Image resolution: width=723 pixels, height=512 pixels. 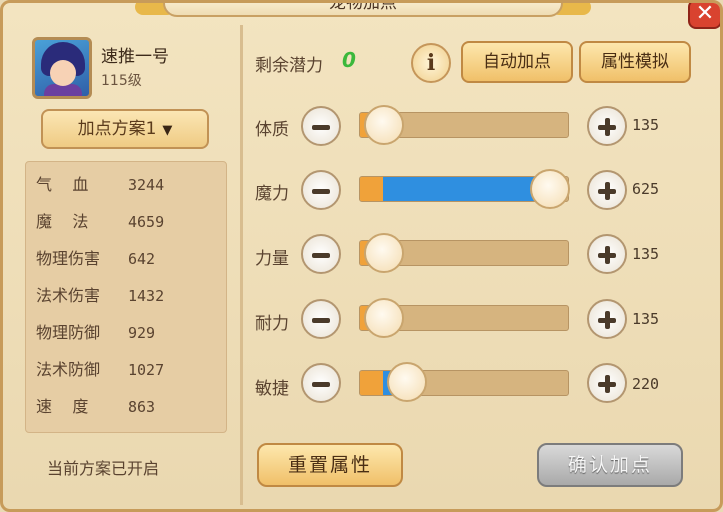 What do you see at coordinates (272, 194) in the screenshot?
I see `attribute-label: 魔力` at bounding box center [272, 194].